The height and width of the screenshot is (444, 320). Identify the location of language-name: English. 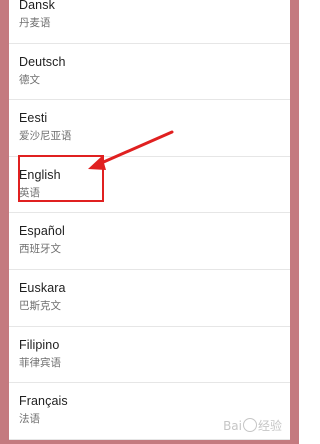
(40, 174).